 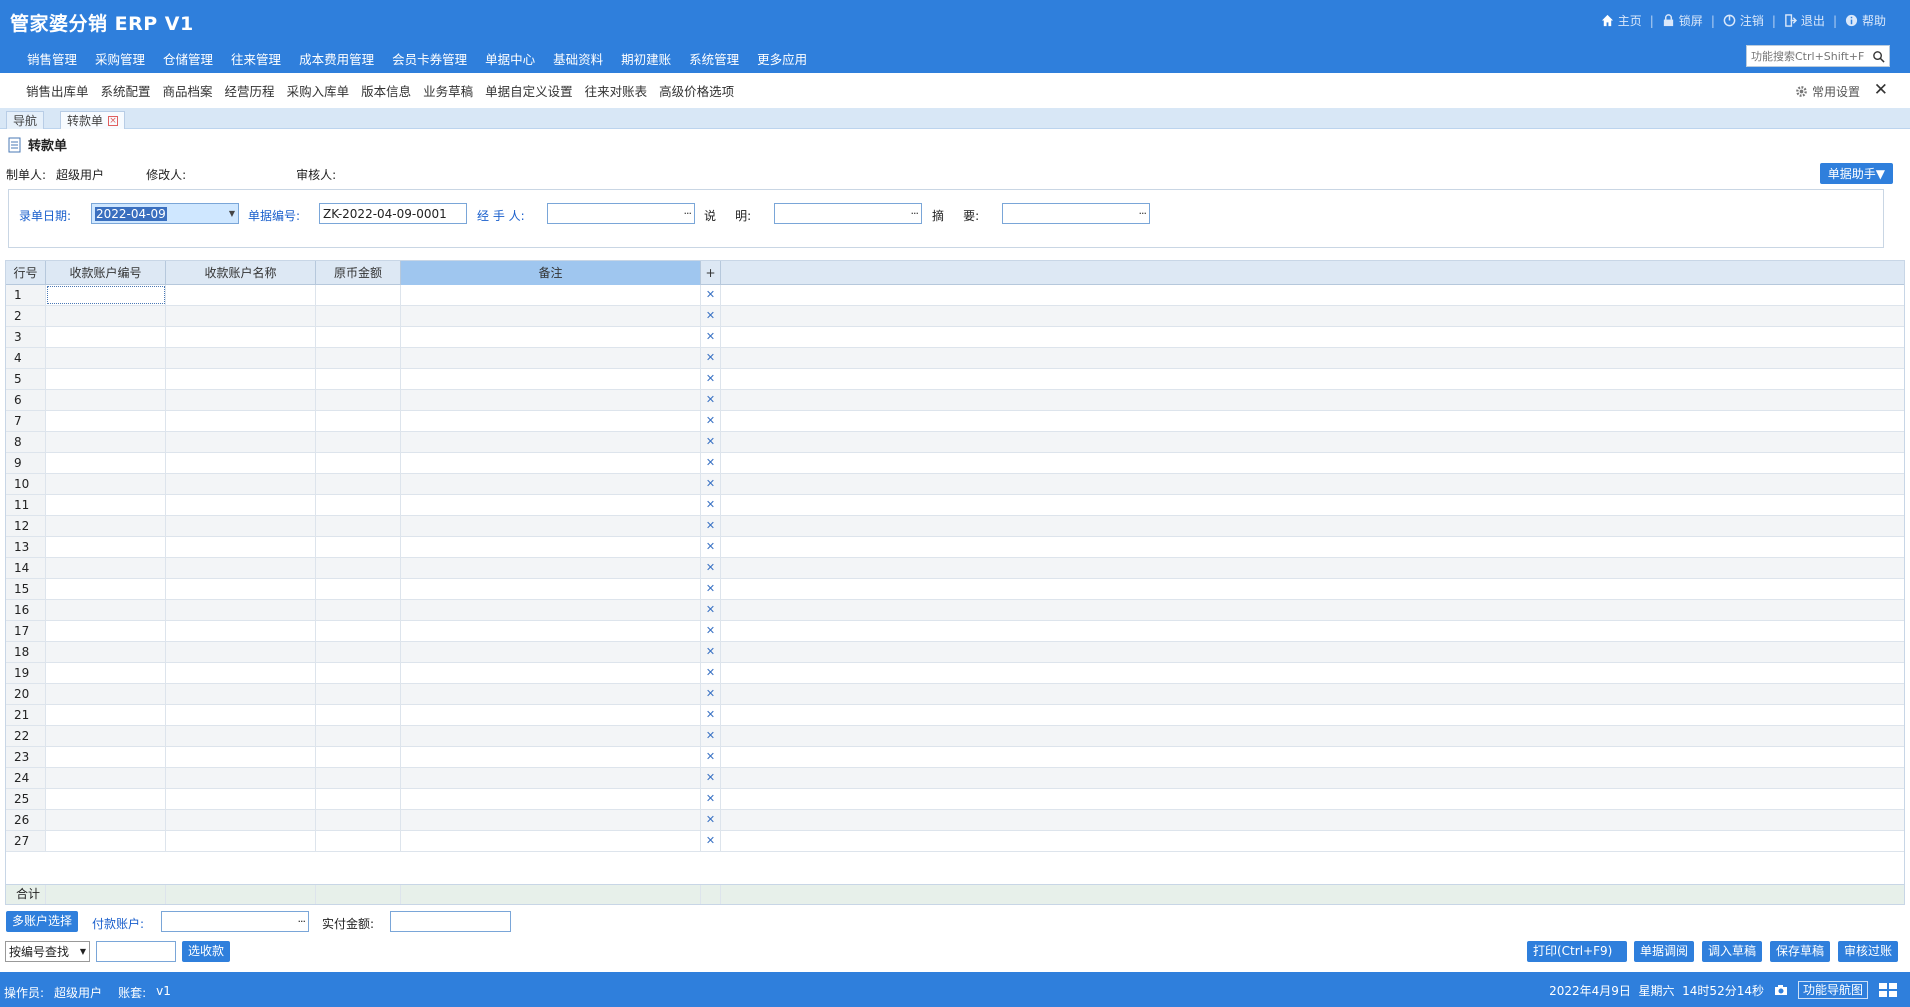 What do you see at coordinates (165, 213) in the screenshot?
I see `date-picker: 2022-04-09 ▼` at bounding box center [165, 213].